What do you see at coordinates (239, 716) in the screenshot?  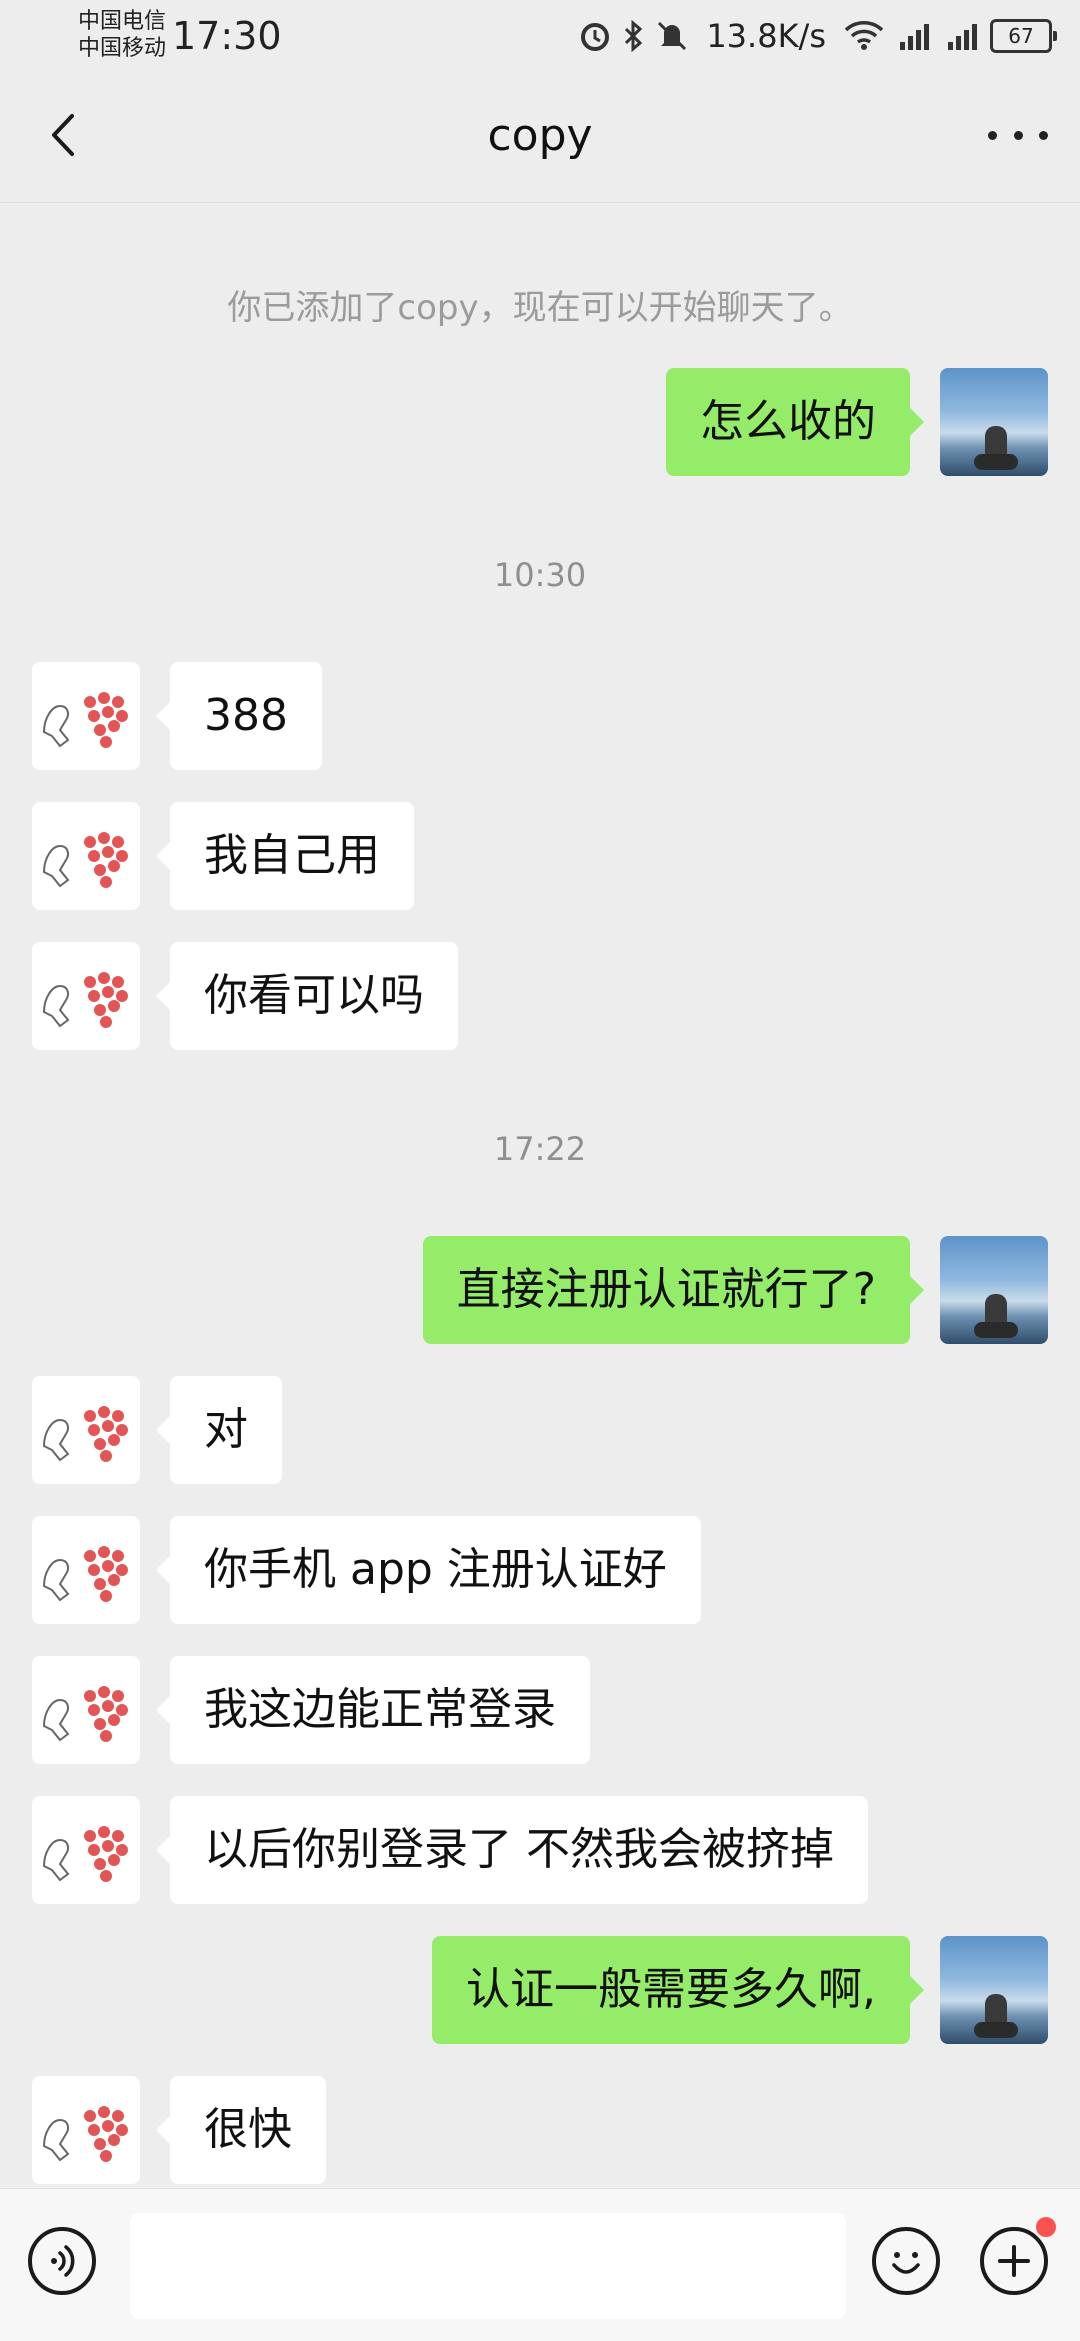 I see `contact-message-bubble: 388` at bounding box center [239, 716].